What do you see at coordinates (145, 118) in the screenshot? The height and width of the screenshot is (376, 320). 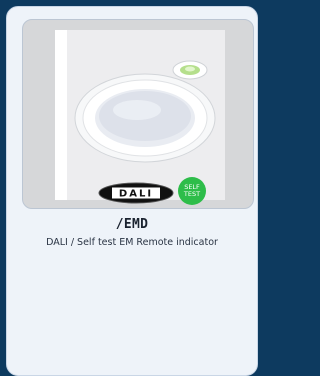 I see `downlight-fixture` at bounding box center [145, 118].